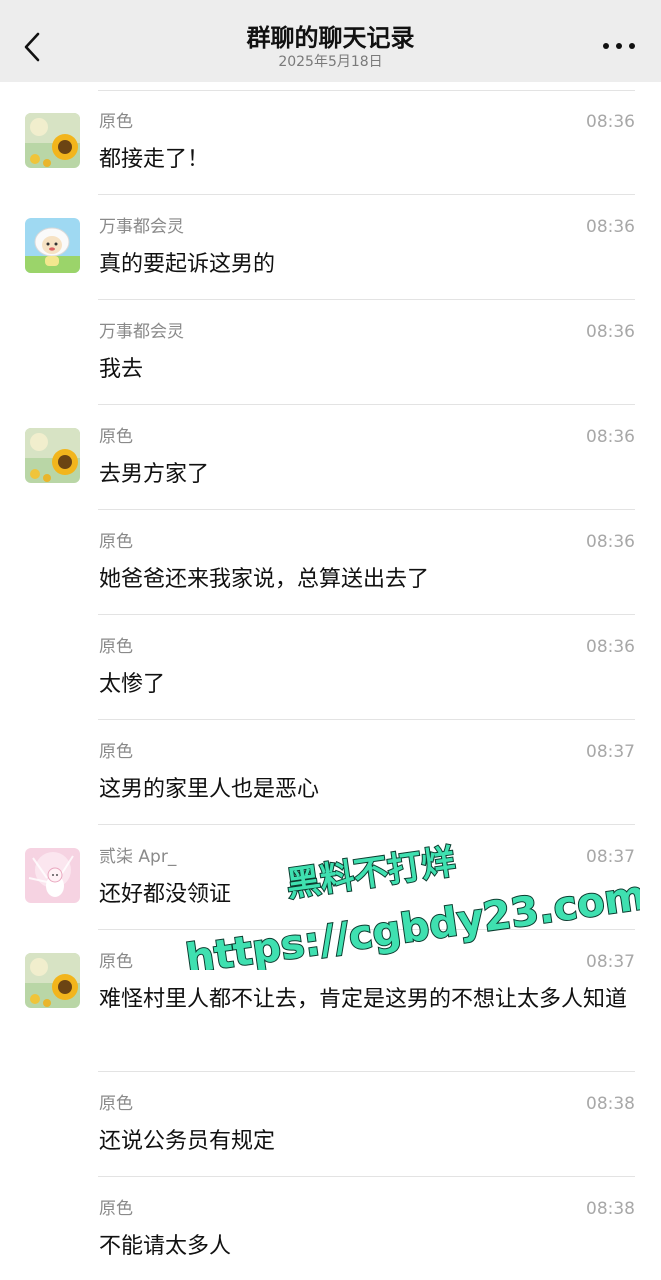  What do you see at coordinates (187, 264) in the screenshot?
I see `message-text: 真的要起诉这男的` at bounding box center [187, 264].